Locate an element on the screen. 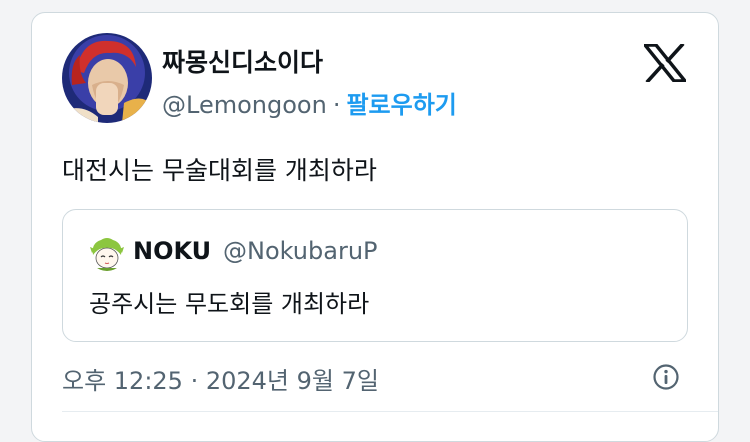 This screenshot has width=750, height=442. author-avatar-image is located at coordinates (107, 78).